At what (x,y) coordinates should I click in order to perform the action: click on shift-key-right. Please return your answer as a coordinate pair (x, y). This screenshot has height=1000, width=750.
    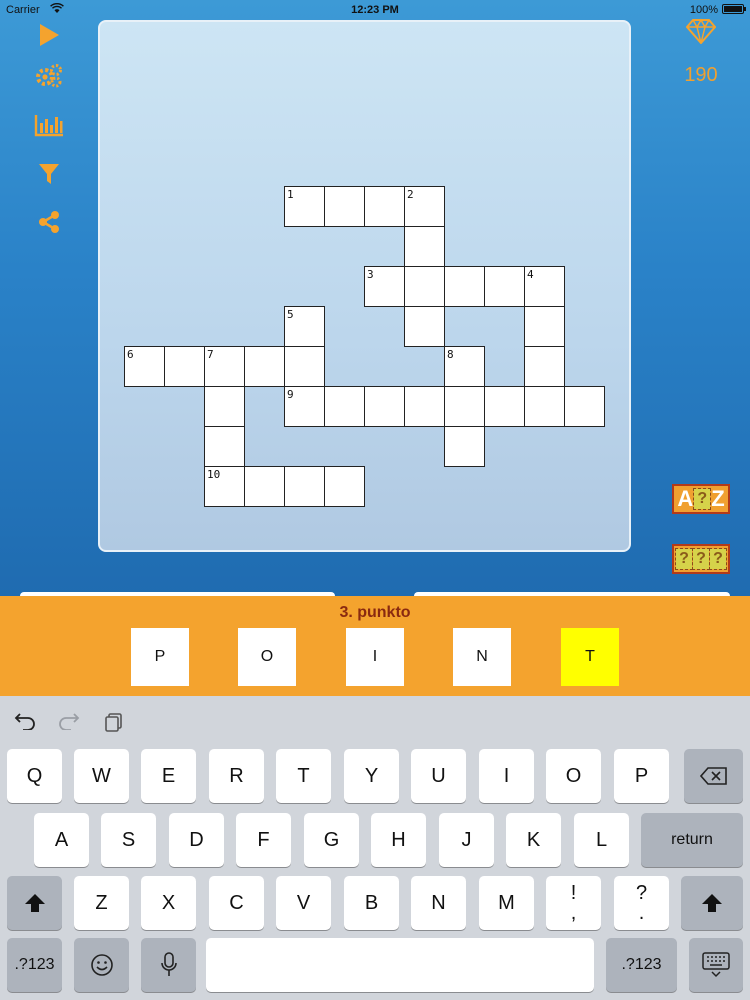
    Looking at the image, I should click on (712, 903).